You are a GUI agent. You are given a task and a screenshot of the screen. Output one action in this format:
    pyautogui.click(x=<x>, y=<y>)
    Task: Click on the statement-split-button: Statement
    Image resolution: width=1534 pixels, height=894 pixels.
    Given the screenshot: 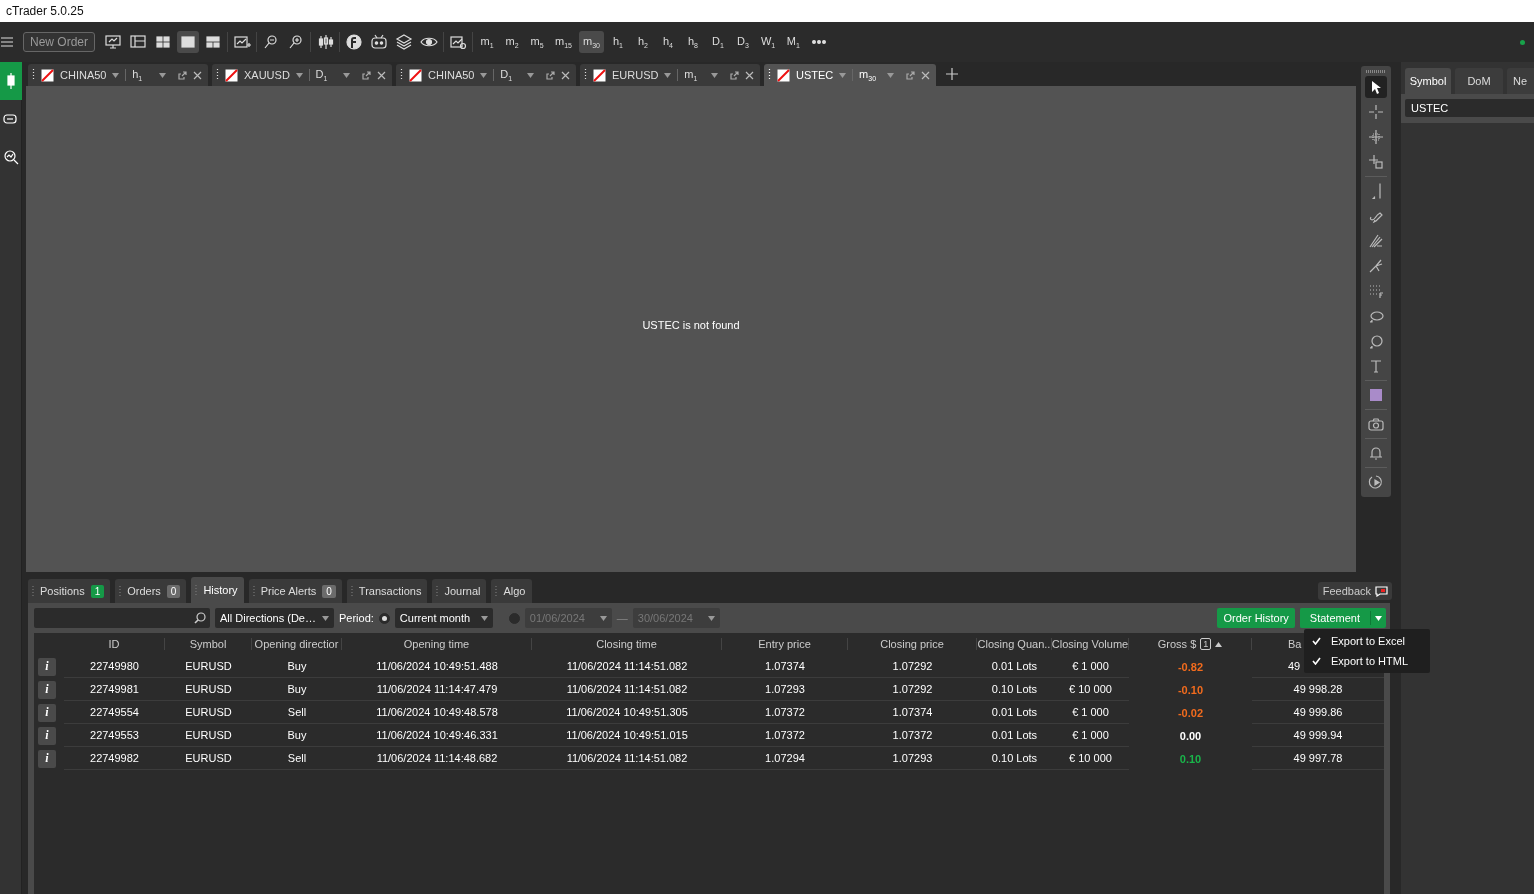 What is the action you would take?
    pyautogui.click(x=1342, y=618)
    